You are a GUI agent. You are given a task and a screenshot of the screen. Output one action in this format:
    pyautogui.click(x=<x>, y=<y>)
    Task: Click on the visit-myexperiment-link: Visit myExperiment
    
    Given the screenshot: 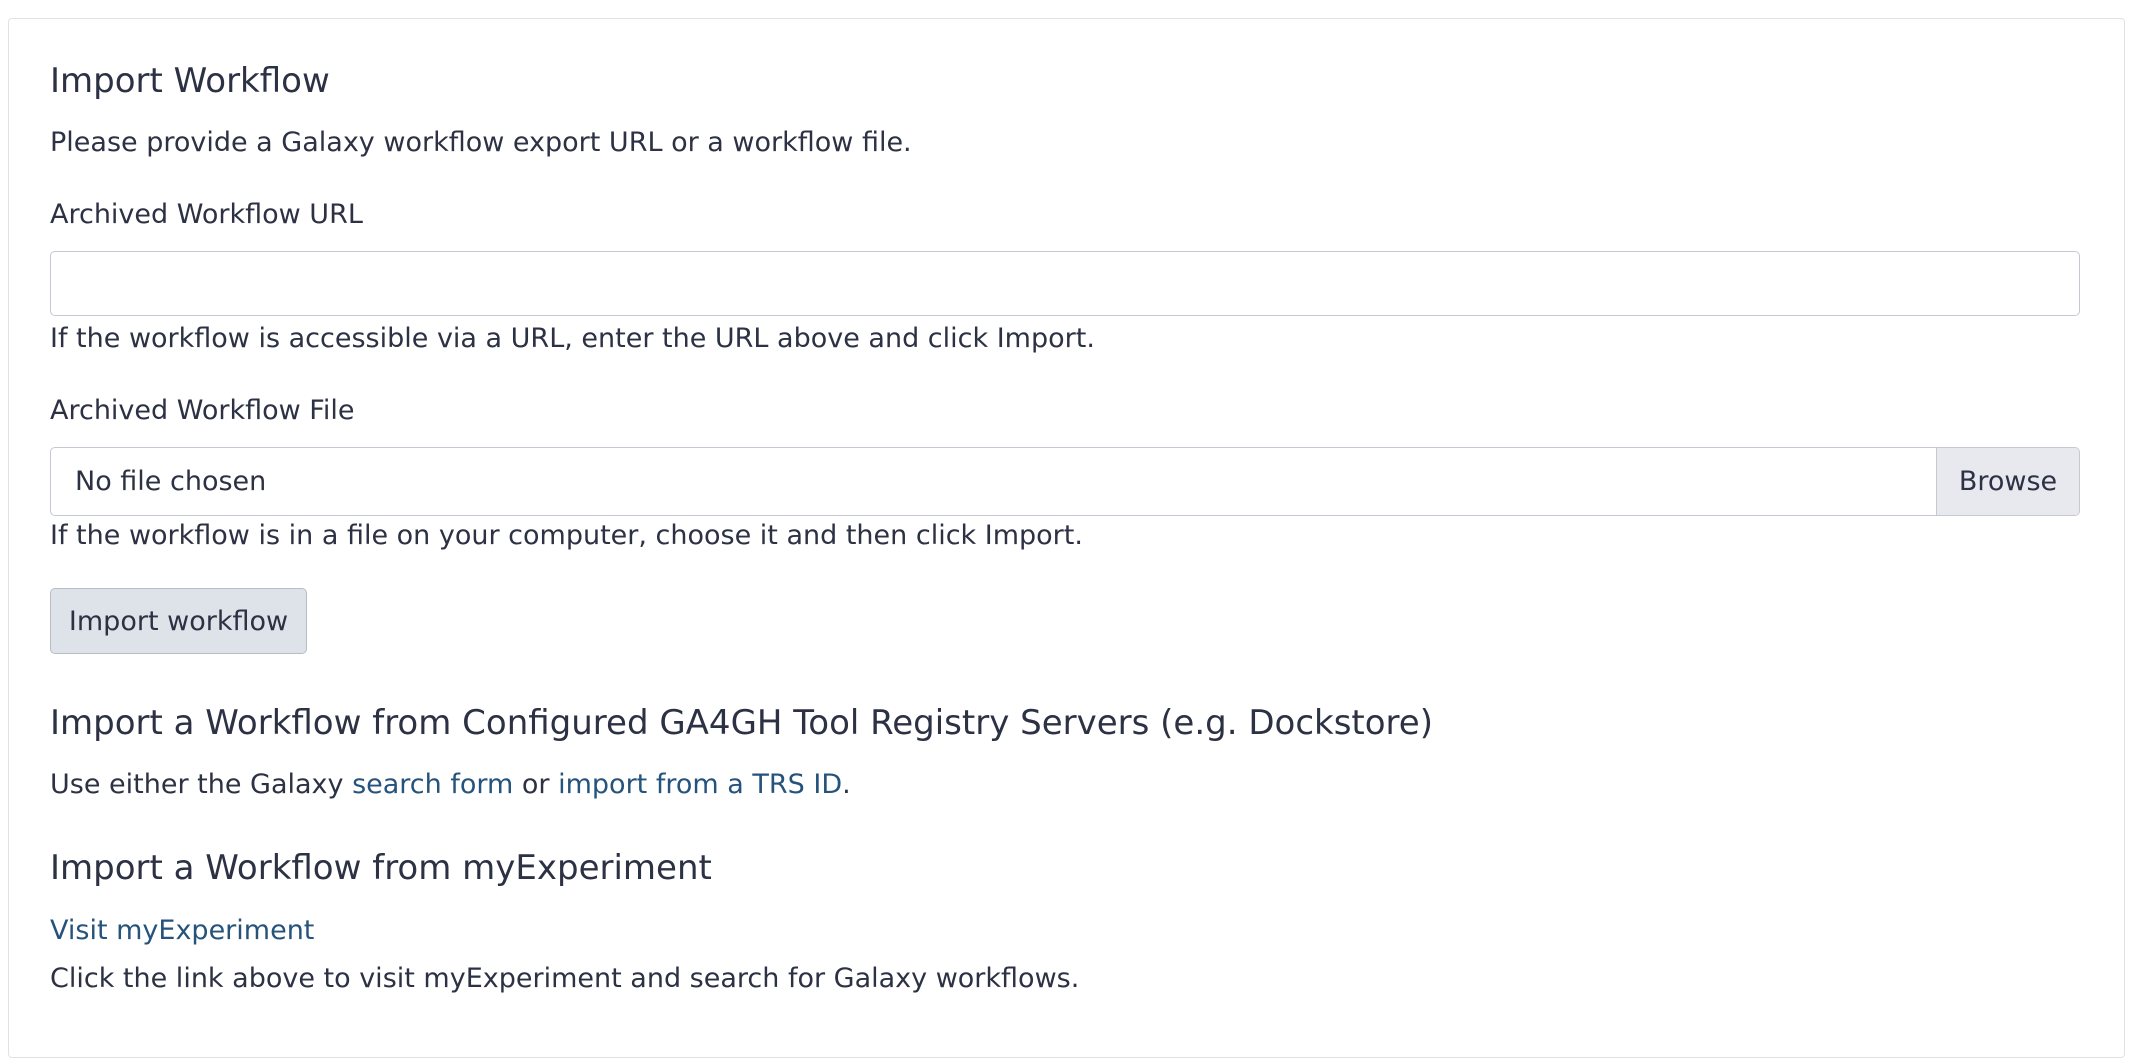 What is the action you would take?
    pyautogui.click(x=182, y=931)
    